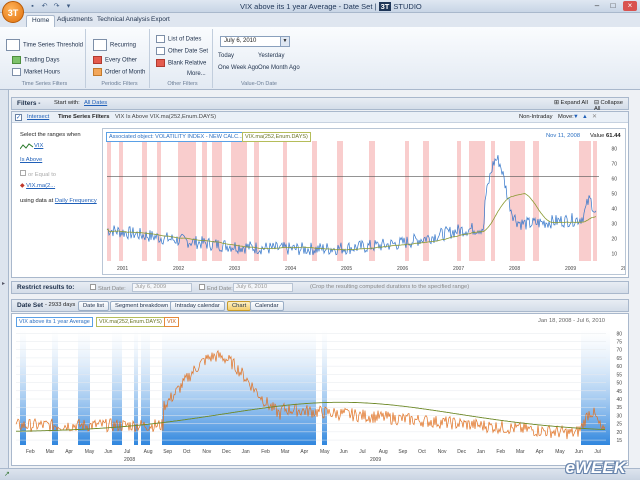 The height and width of the screenshot is (480, 640). Describe the element at coordinates (614, 255) in the screenshot. I see `y-tick-label: 10` at that location.